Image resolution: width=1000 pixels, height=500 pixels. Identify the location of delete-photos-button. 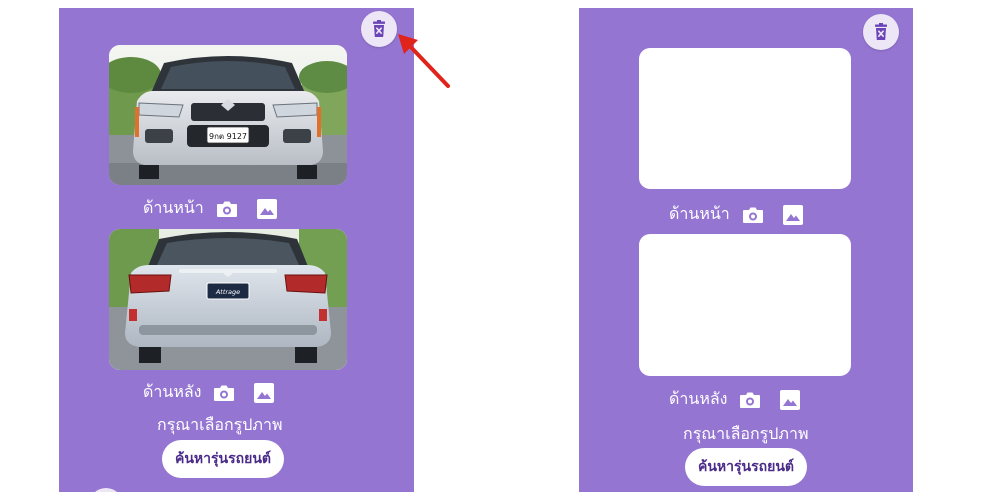
(881, 32).